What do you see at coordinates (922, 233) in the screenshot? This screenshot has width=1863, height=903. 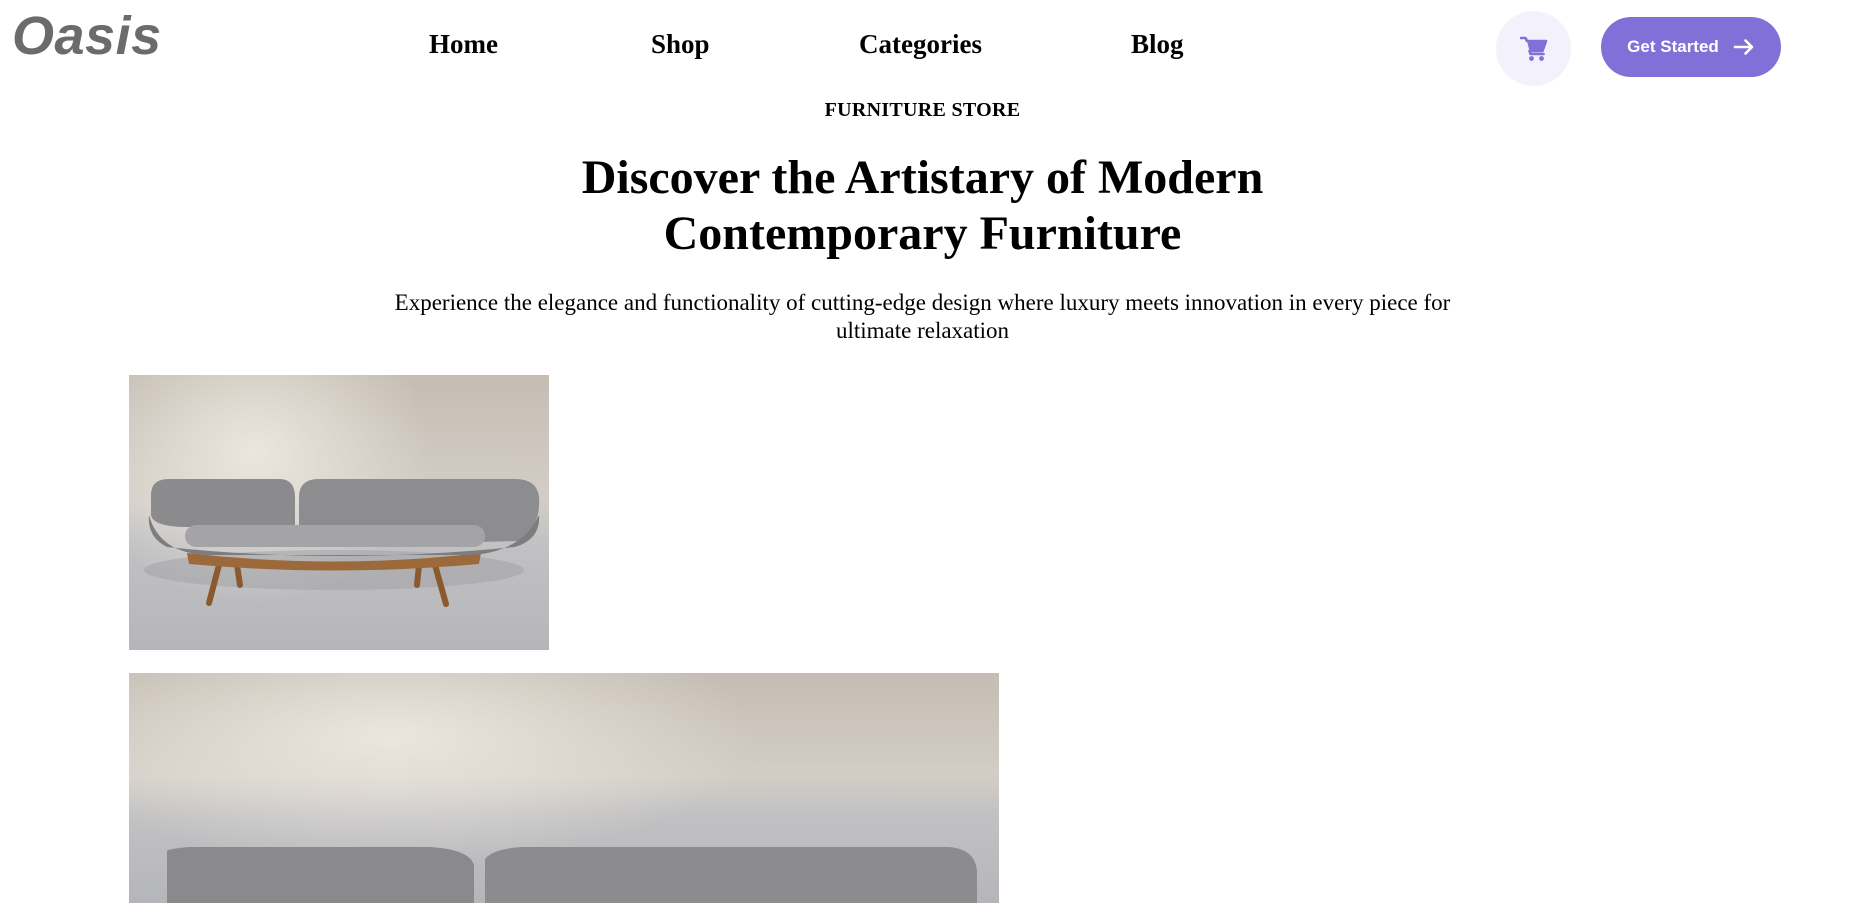 I see `hero-title-line-2: Contemporary Furniture` at bounding box center [922, 233].